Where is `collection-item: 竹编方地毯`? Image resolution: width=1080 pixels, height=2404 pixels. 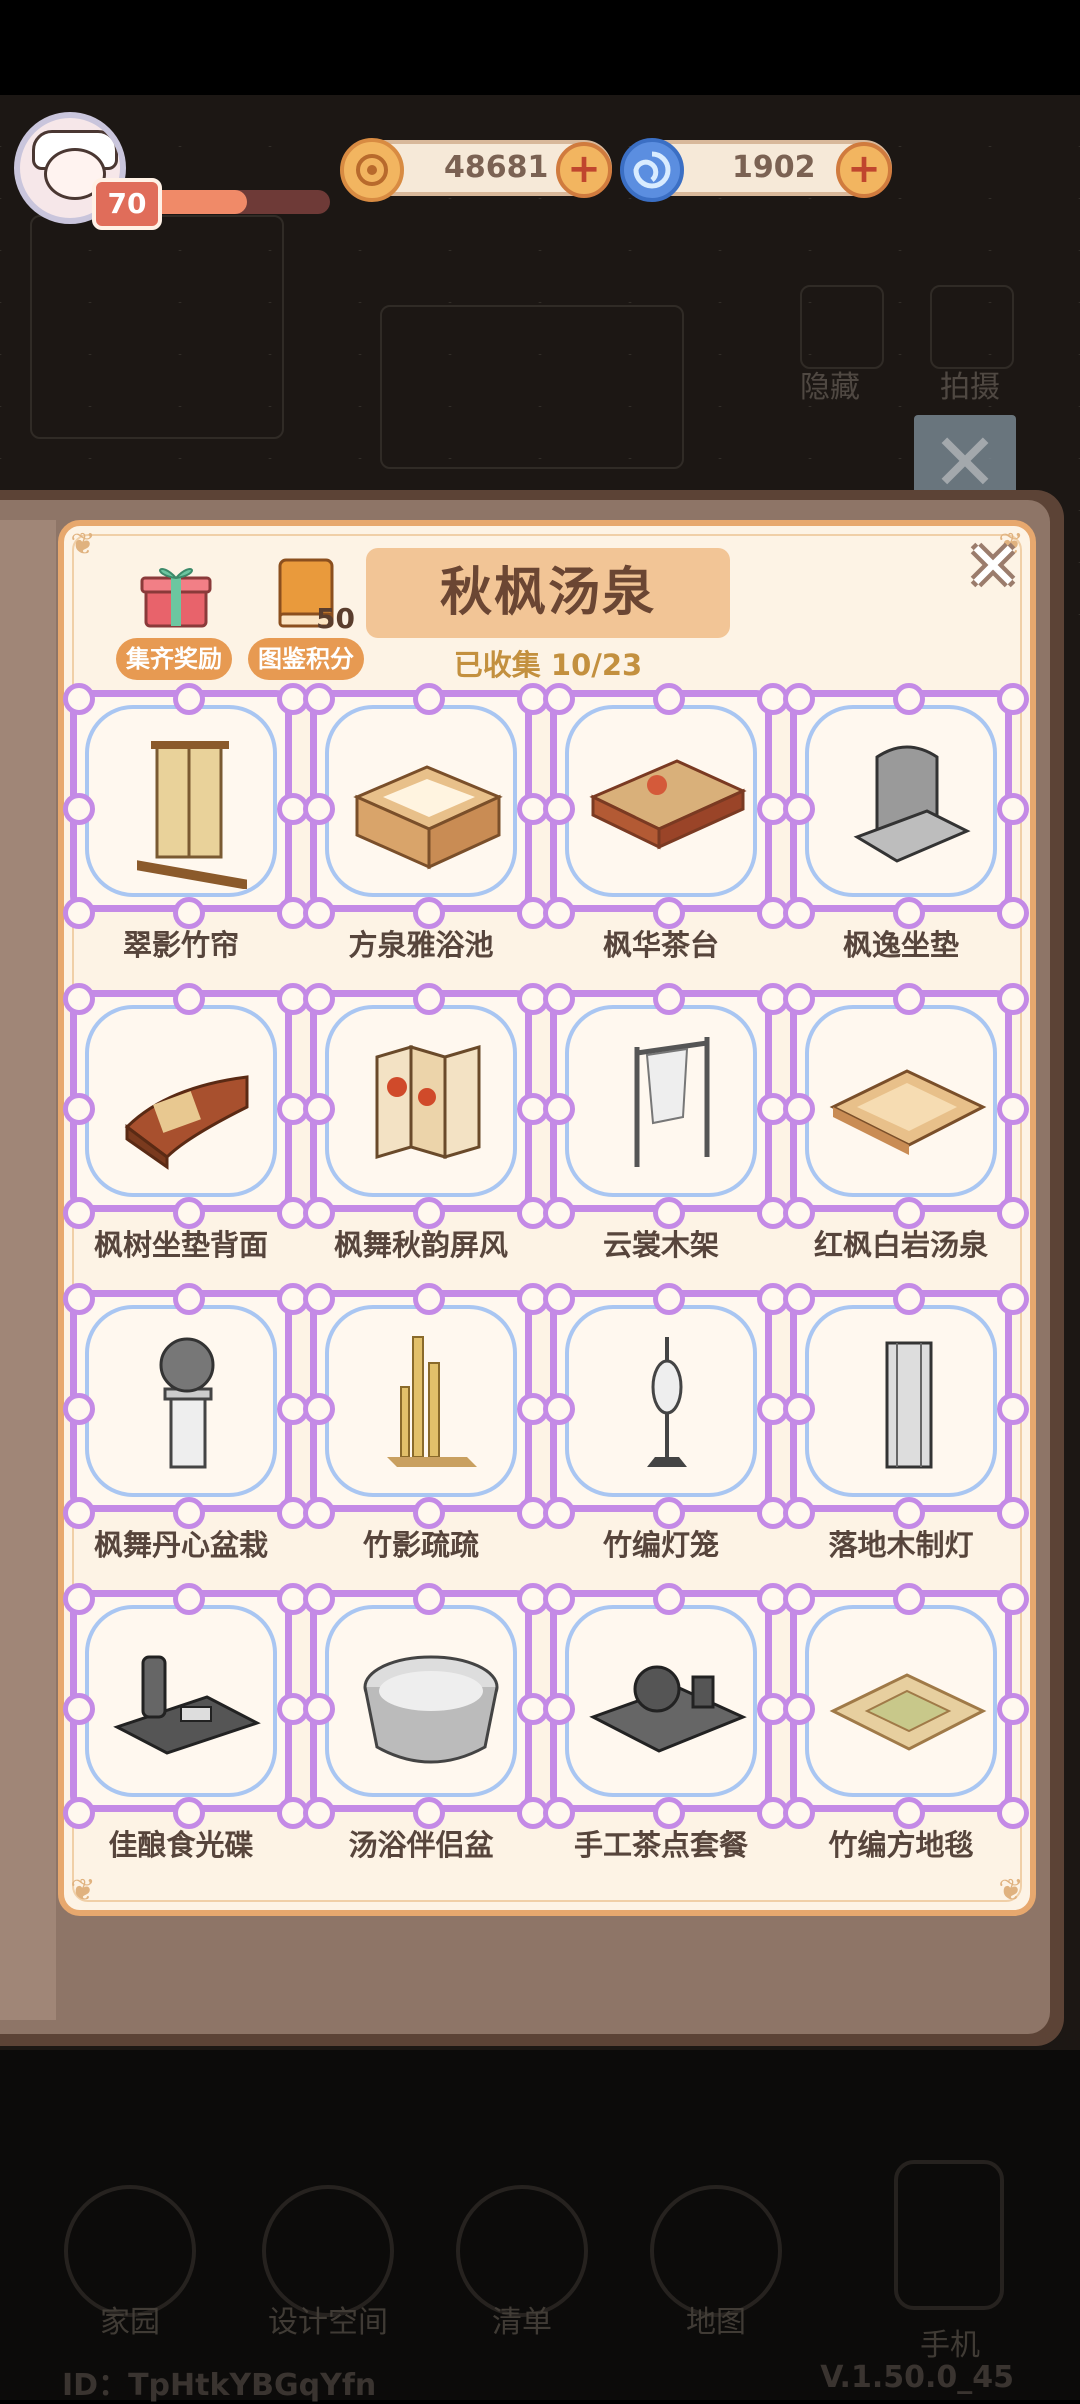
collection-item: 竹编方地毯 is located at coordinates (906, 1725).